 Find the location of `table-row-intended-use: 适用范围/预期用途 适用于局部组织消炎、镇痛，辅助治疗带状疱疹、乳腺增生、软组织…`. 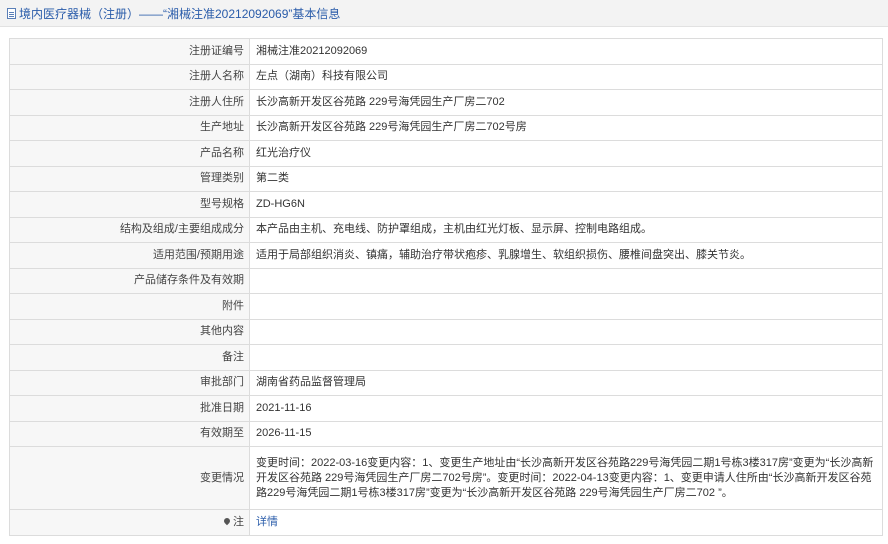

table-row-intended-use: 适用范围/预期用途 适用于局部组织消炎、镇痛，辅助治疗带状疱疹、乳腺增生、软组织… is located at coordinates (446, 255).